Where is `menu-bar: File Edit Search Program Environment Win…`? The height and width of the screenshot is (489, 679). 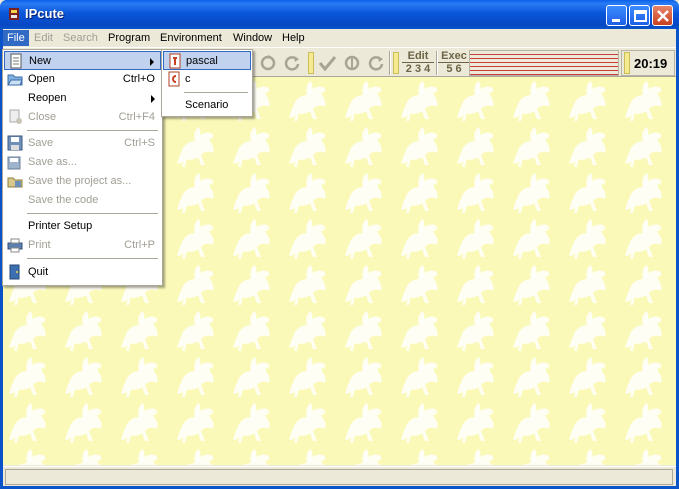
menu-bar: File Edit Search Program Environment Win… is located at coordinates (339, 38).